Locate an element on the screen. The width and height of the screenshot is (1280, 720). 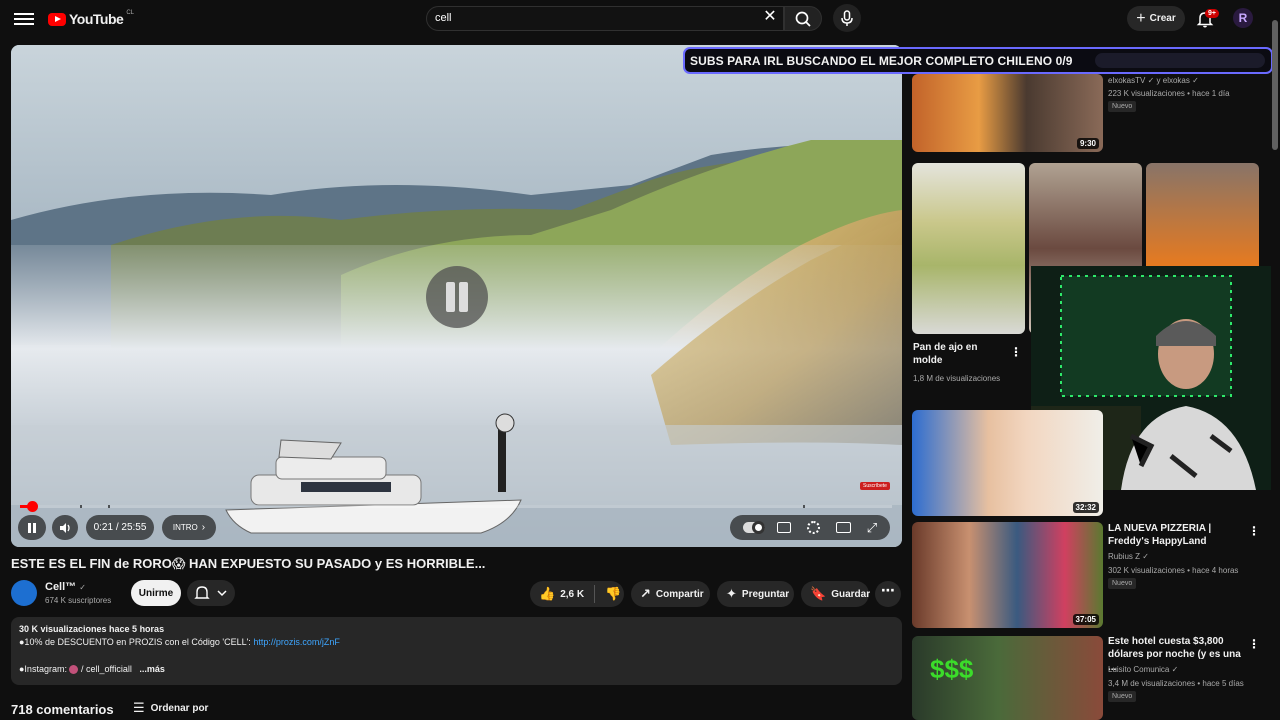
bookmark-icon: 🔖 is located at coordinates (818, 593).